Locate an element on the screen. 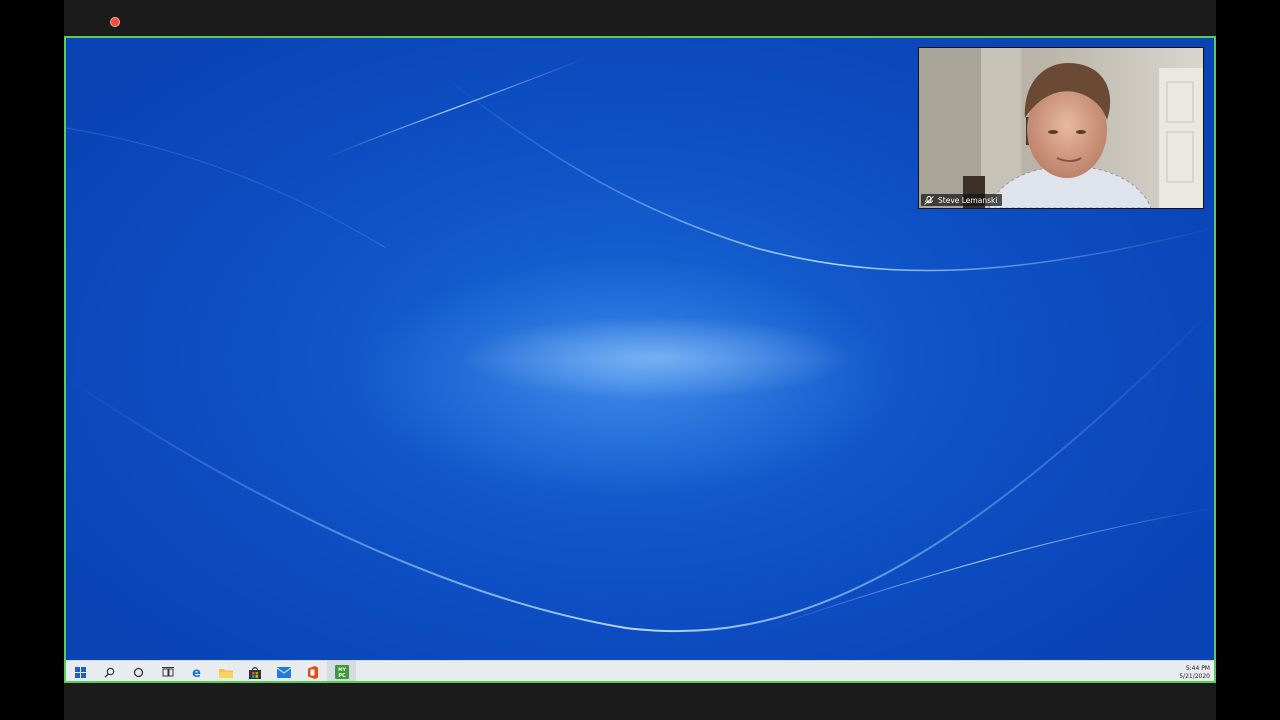 This screenshot has height=720, width=1280. search-icon is located at coordinates (109, 672).